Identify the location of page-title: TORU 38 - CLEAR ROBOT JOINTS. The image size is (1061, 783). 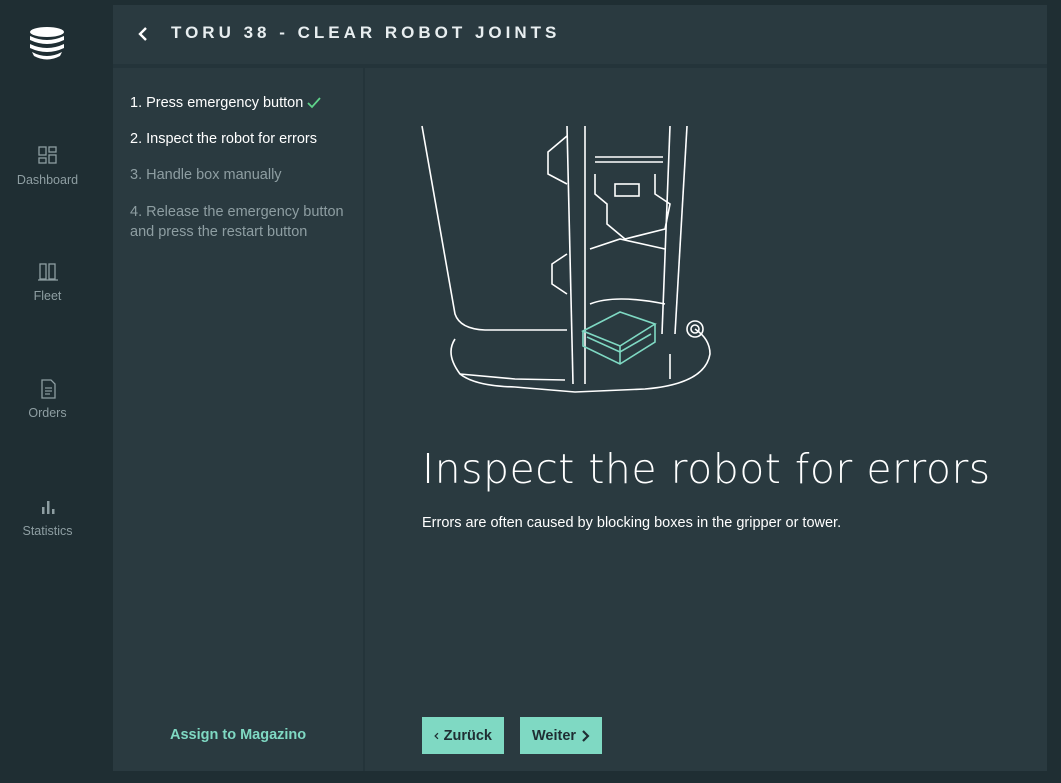
(366, 32).